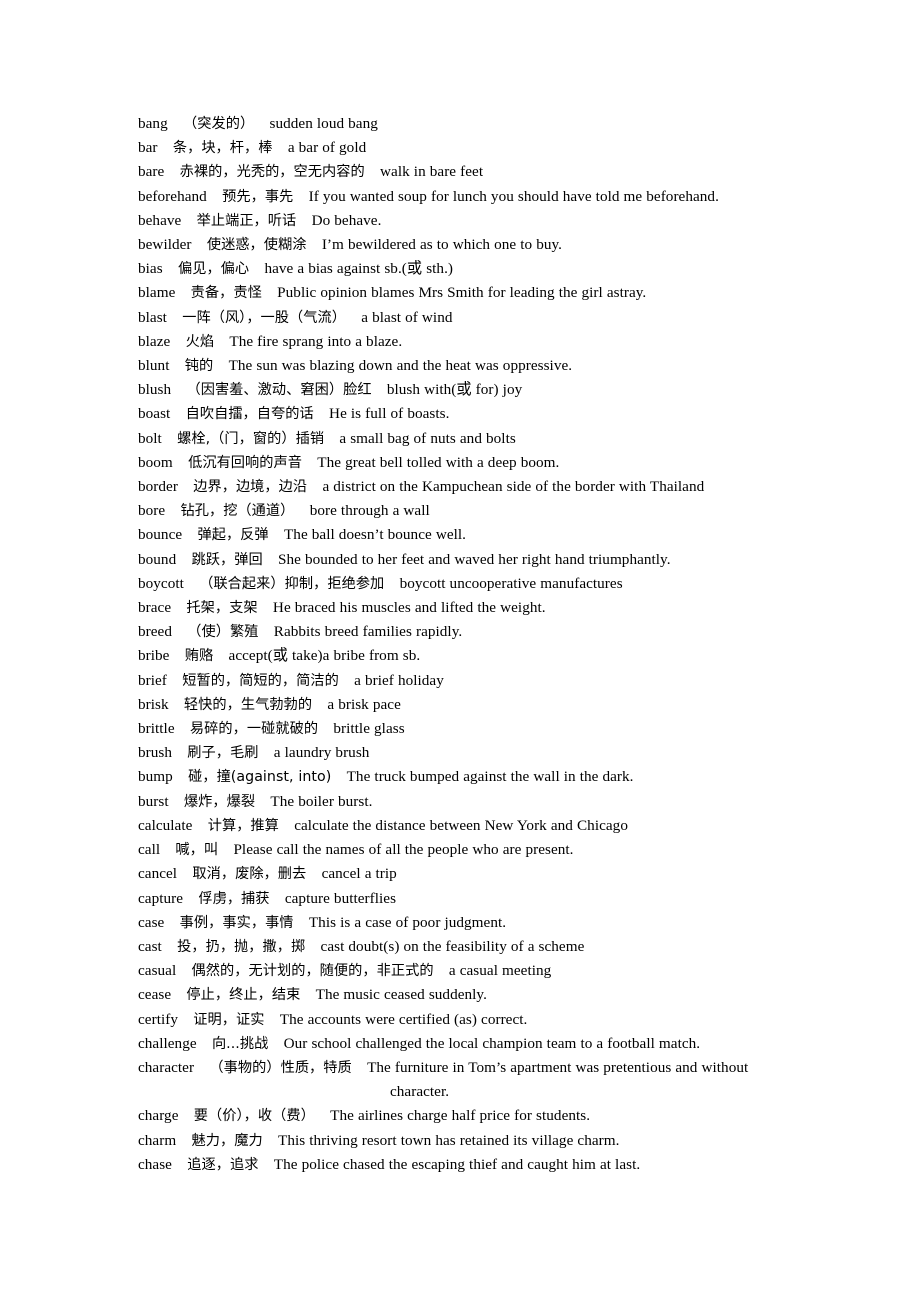  What do you see at coordinates (364, 704) in the screenshot?
I see `entry-example: a brisk pace` at bounding box center [364, 704].